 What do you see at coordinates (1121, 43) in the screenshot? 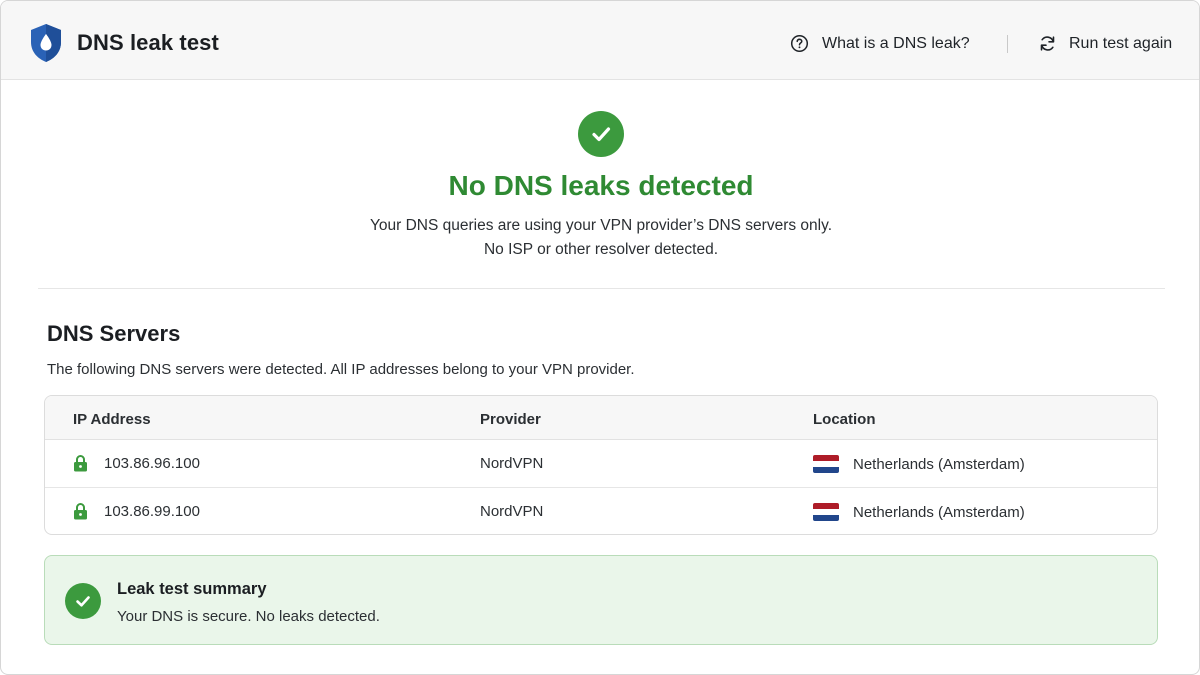
I see `run-test-again-label: Run test again` at bounding box center [1121, 43].